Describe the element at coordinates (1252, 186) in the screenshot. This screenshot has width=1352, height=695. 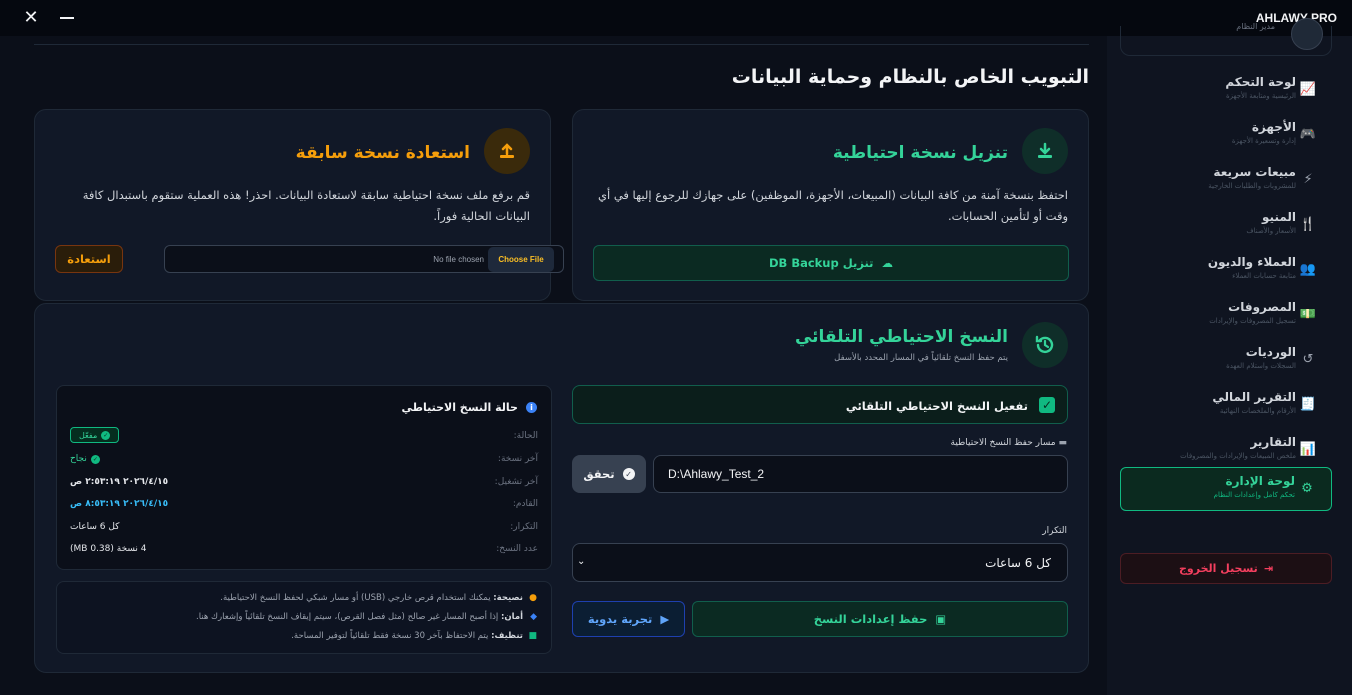
I see `sidebar-item-subtitle: للمشروبات والطلبات الخارجية` at that location.